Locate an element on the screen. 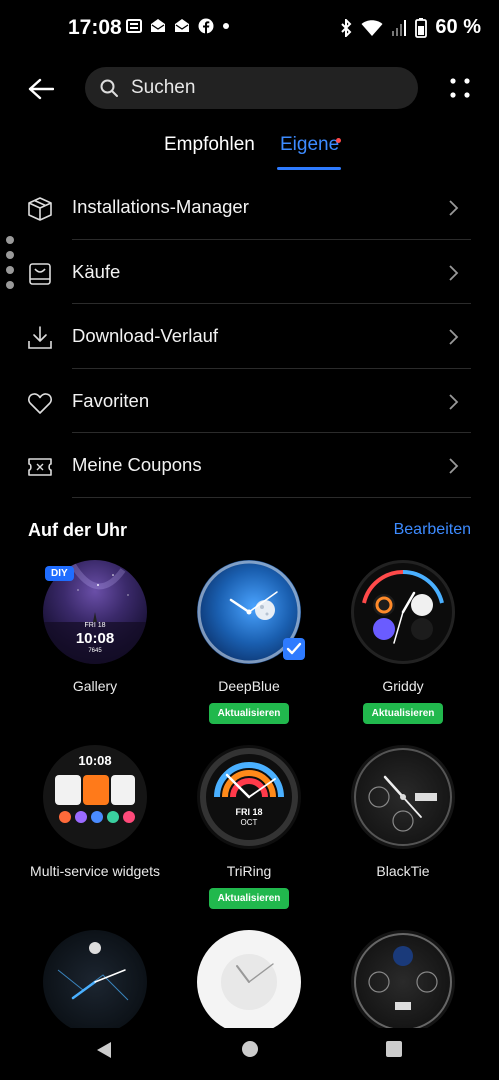  tab-recommended: Empfohlen is located at coordinates (209, 145).